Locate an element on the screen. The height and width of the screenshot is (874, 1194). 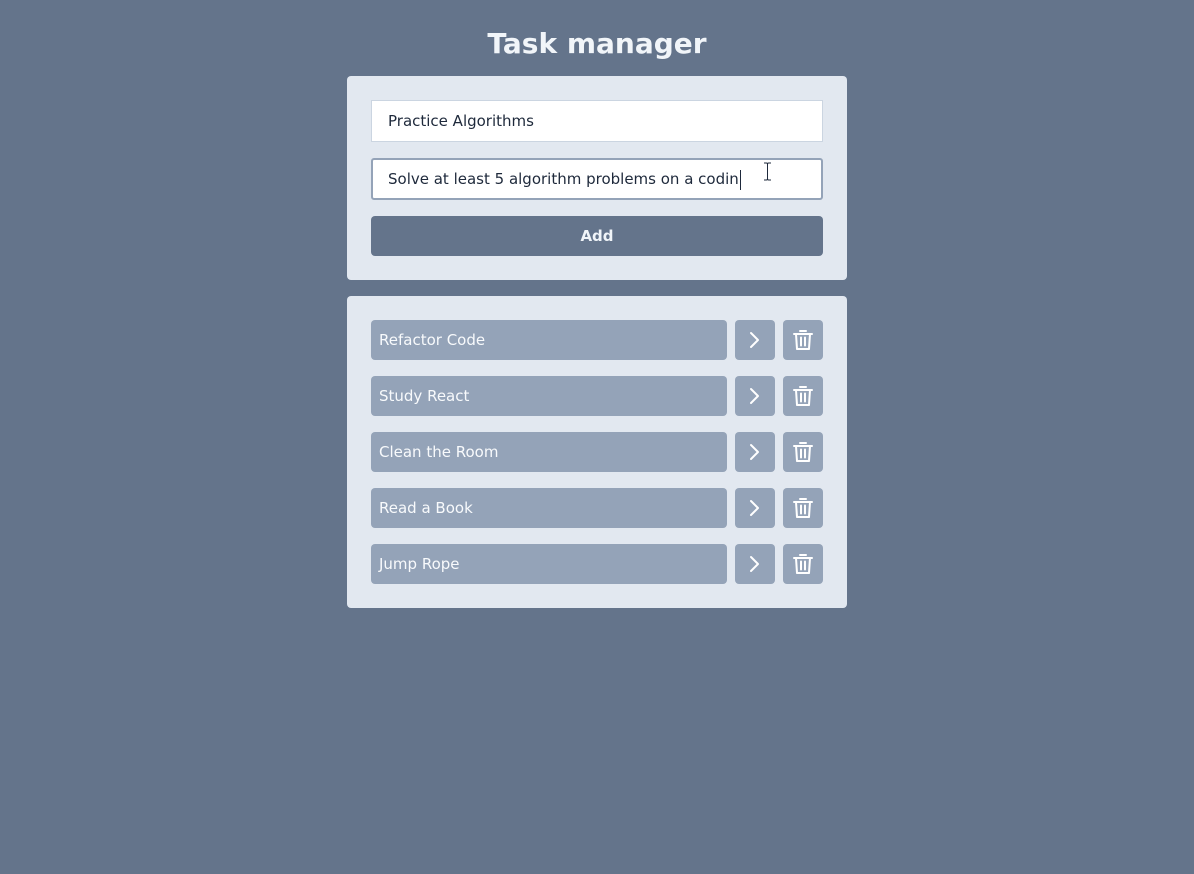
task-row: Read a Book is located at coordinates (597, 508).